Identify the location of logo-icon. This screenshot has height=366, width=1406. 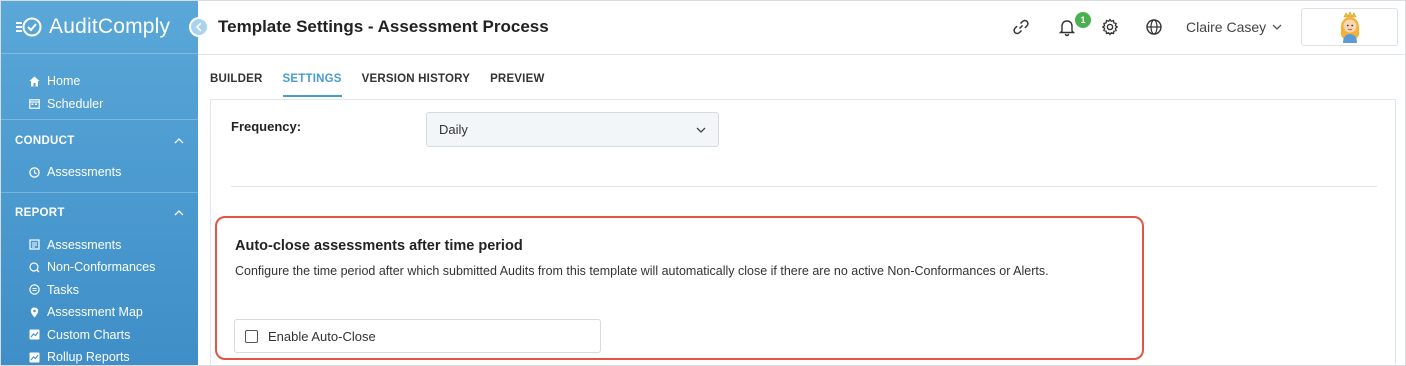
(29, 27).